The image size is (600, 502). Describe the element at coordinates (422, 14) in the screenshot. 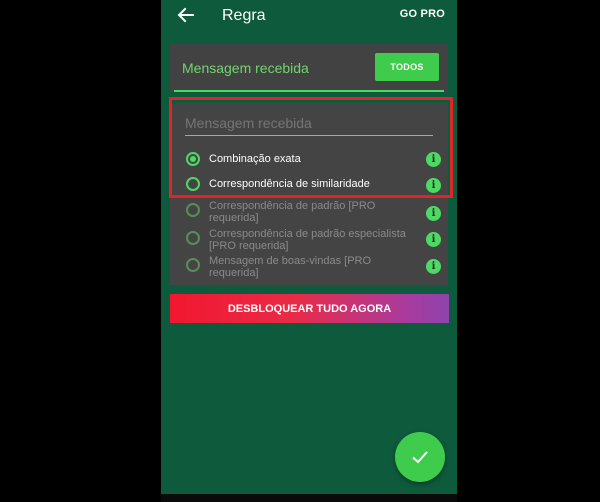

I see `go-pro-button: GO PRO` at that location.